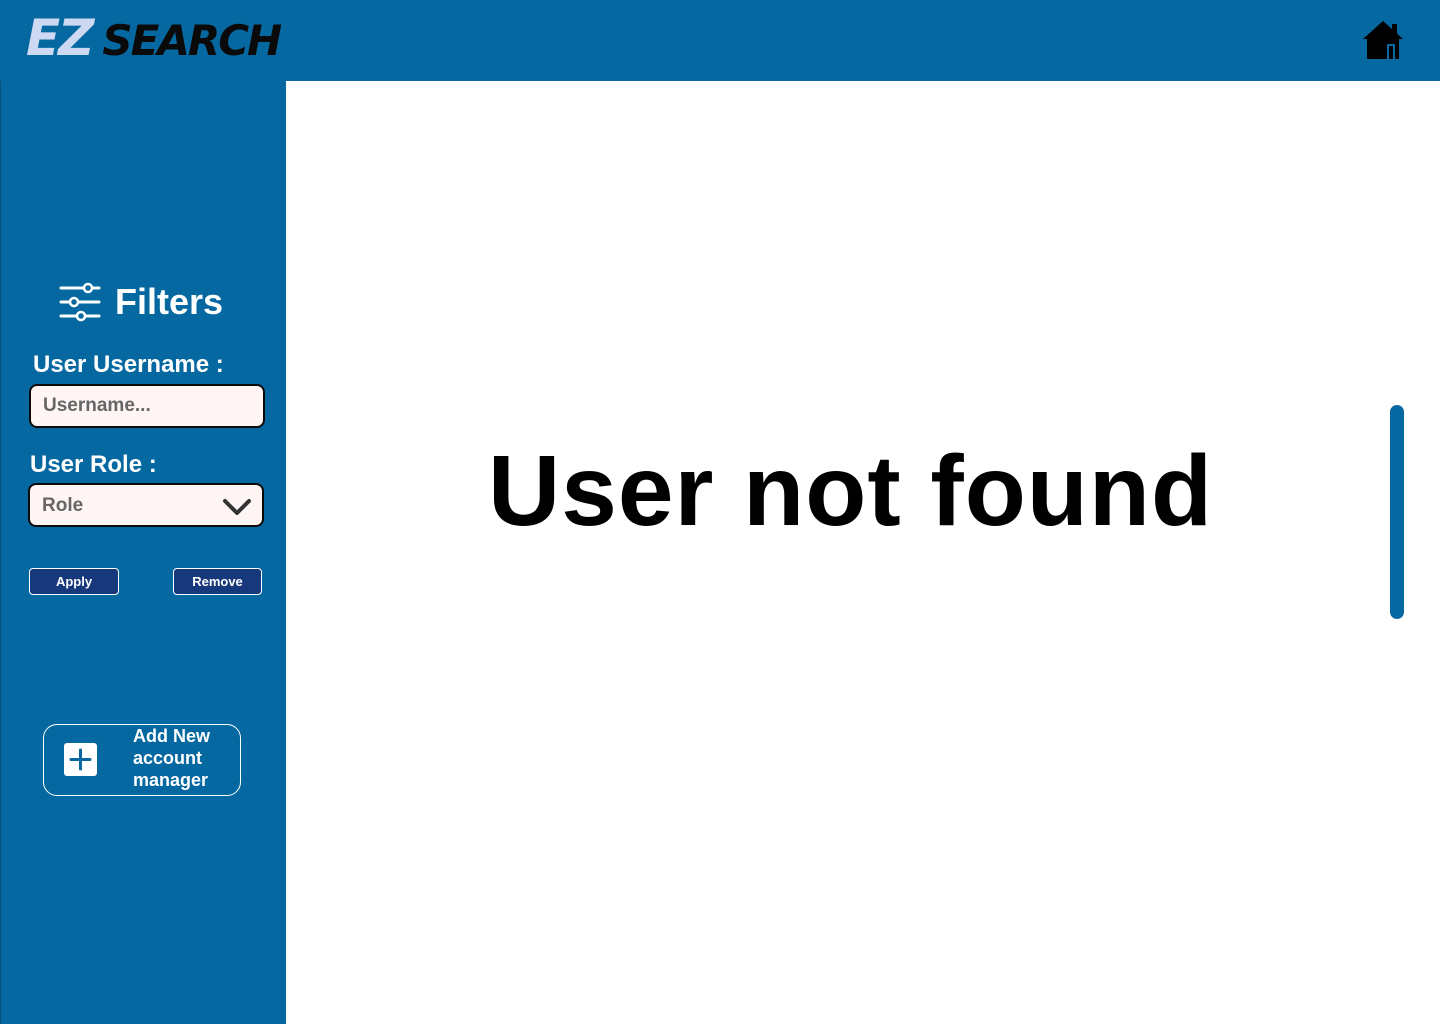 This screenshot has width=1440, height=1024. I want to click on role-label: User Role :, so click(93, 464).